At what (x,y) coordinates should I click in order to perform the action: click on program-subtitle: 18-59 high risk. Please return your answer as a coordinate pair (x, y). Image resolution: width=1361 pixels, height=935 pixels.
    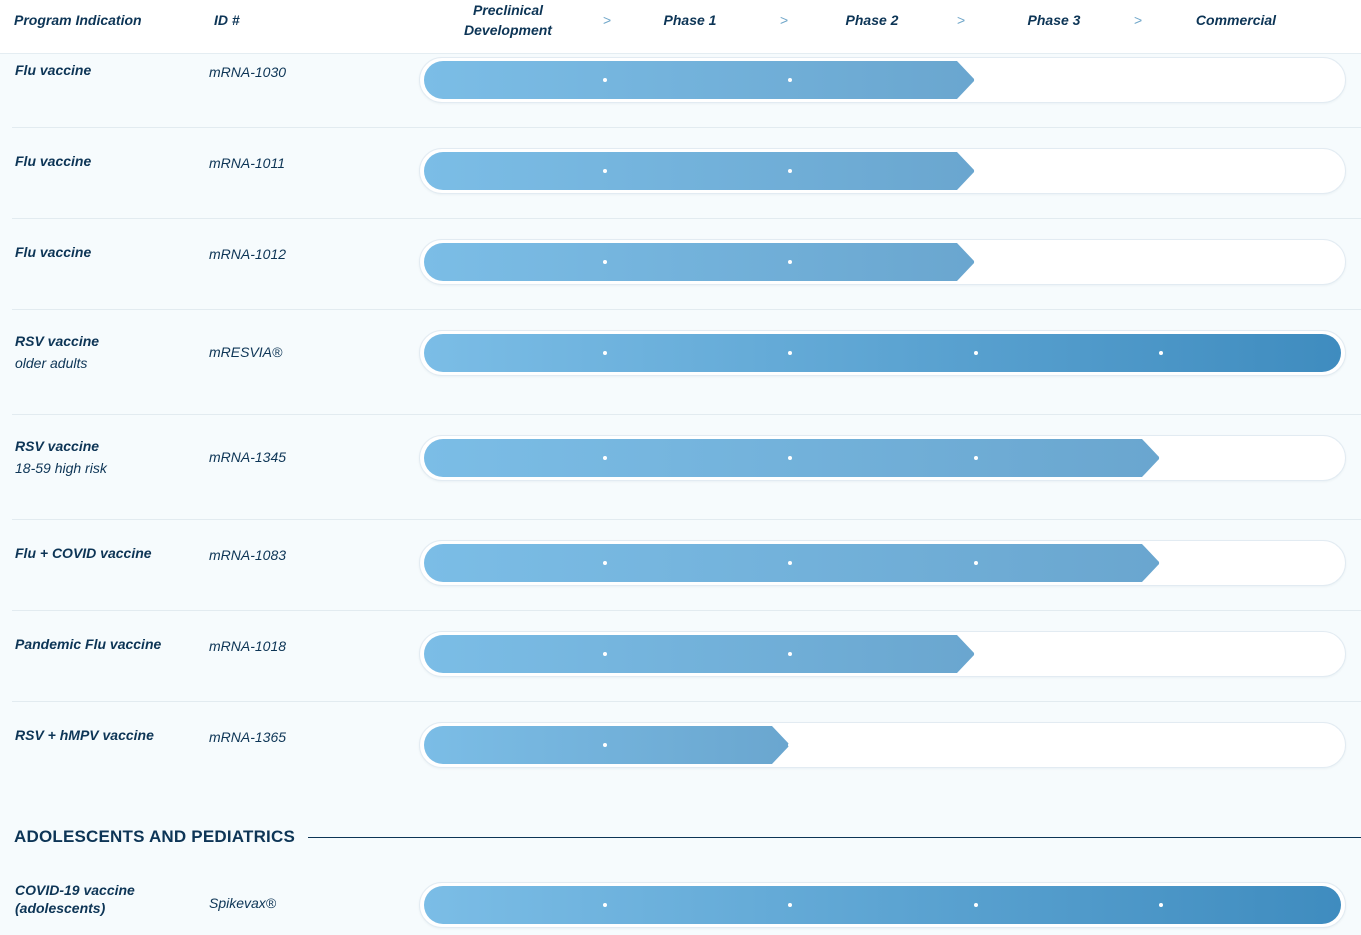
    Looking at the image, I should click on (61, 468).